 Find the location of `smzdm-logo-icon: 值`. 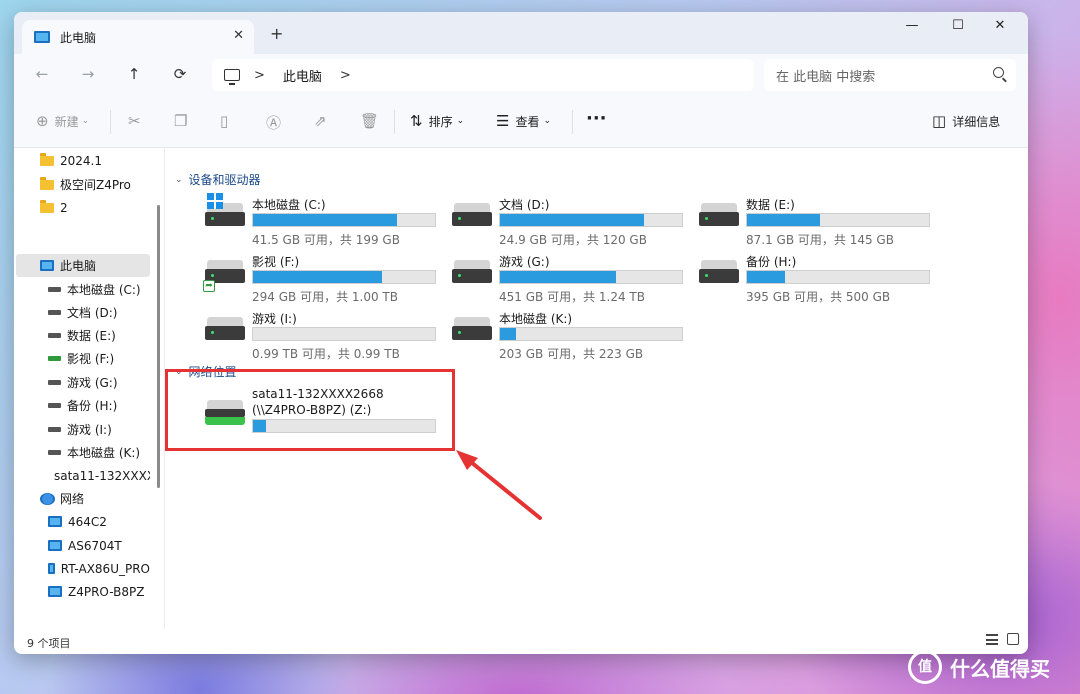

smzdm-logo-icon: 值 is located at coordinates (925, 667).